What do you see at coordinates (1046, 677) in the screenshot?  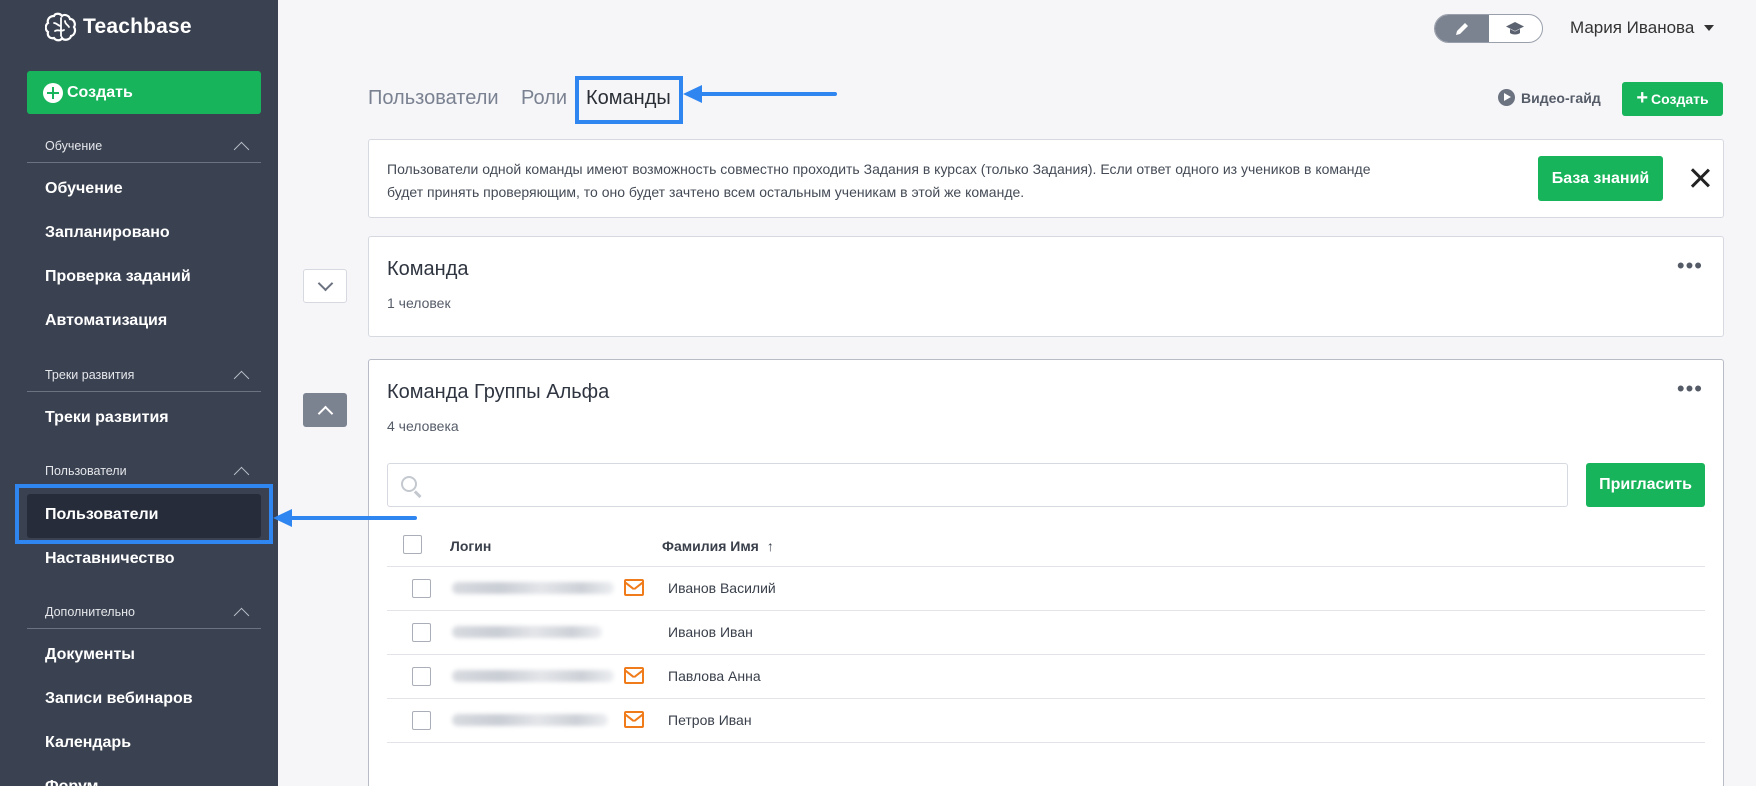 I see `table-row: Павлова Анна` at bounding box center [1046, 677].